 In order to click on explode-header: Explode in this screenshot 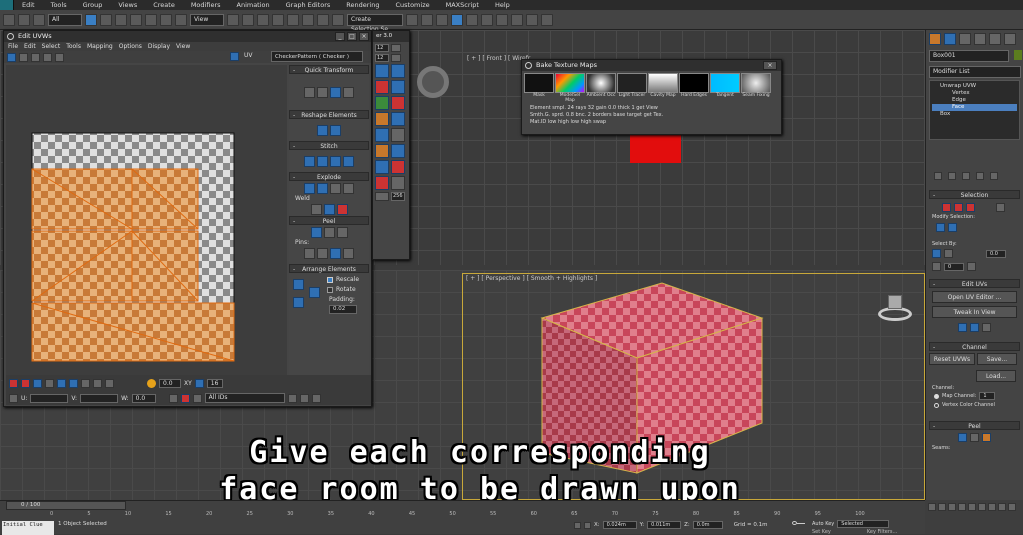, I will do `click(329, 177)`.